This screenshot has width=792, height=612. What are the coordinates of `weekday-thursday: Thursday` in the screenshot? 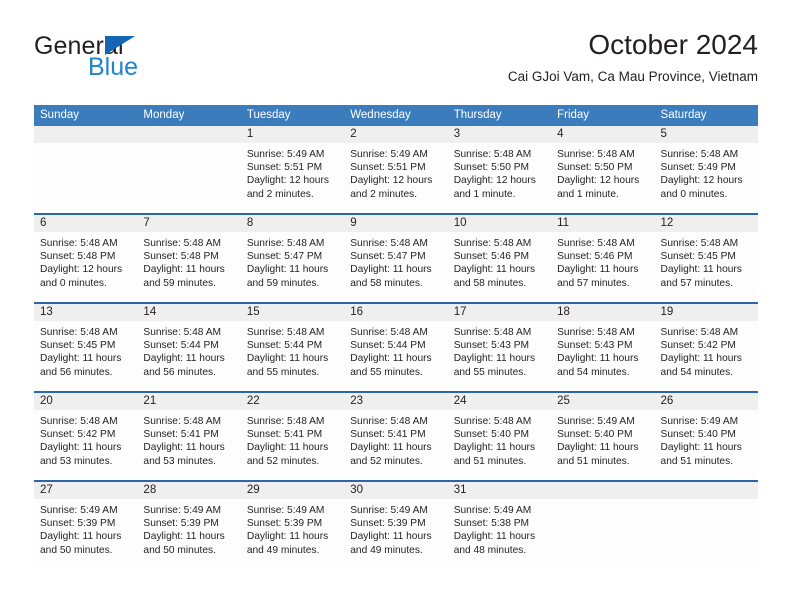 It's located at (477, 115).